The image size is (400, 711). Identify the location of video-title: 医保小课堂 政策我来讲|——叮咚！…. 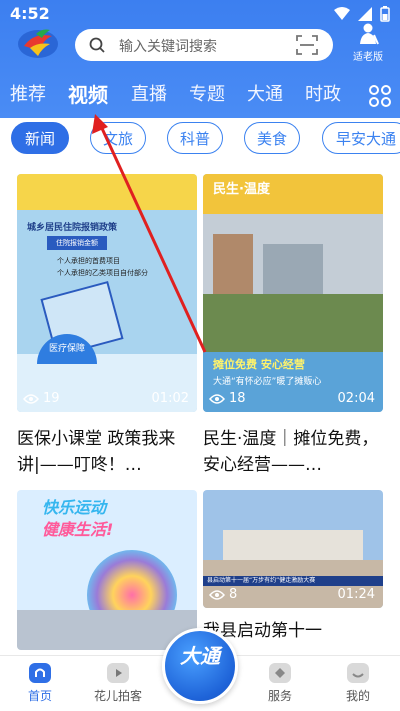
(107, 452).